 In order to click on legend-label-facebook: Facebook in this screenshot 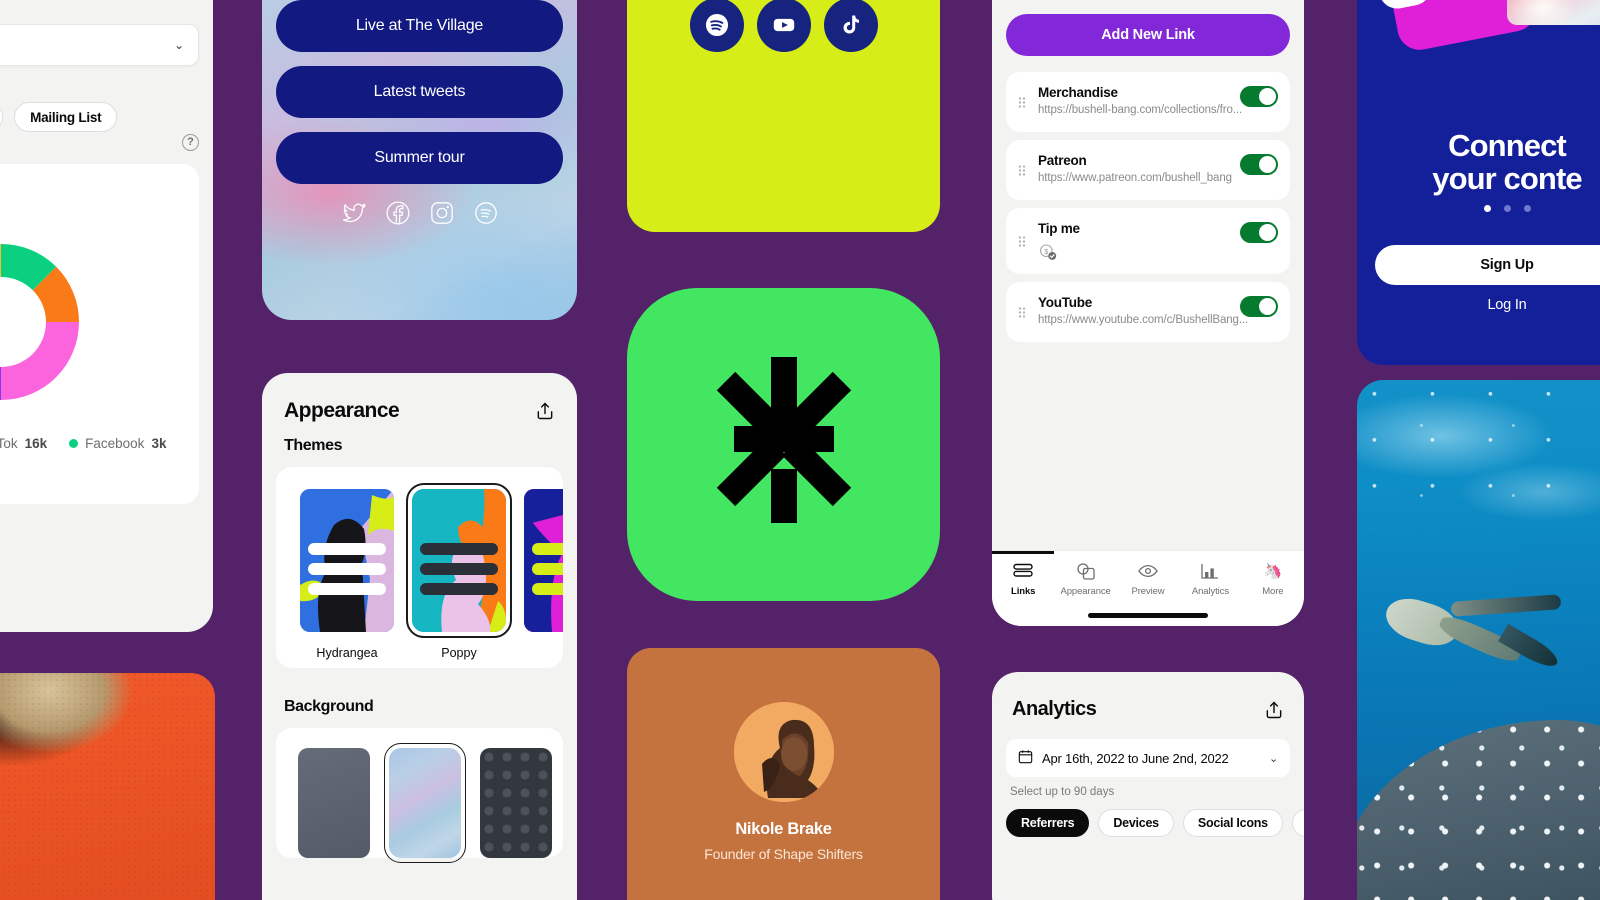, I will do `click(115, 443)`.